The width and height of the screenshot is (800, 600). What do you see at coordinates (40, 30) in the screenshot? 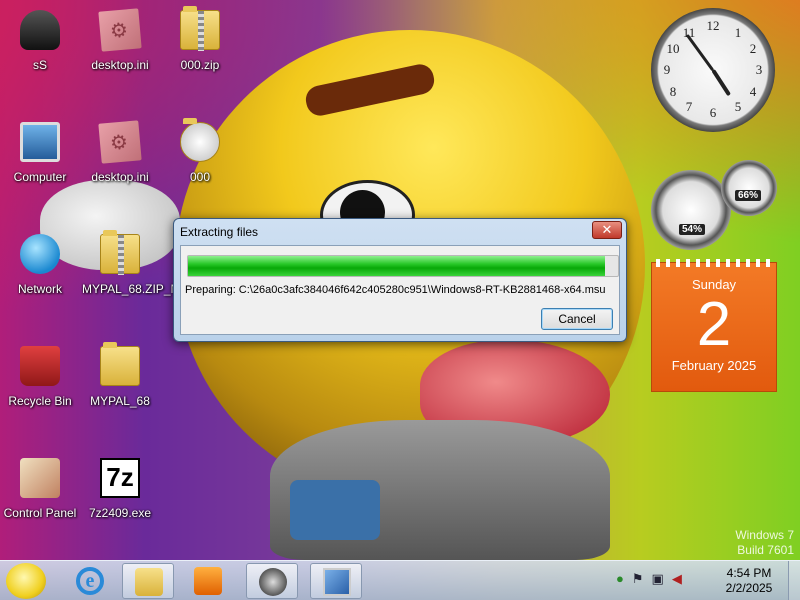
I see `user-folder-icon` at bounding box center [40, 30].